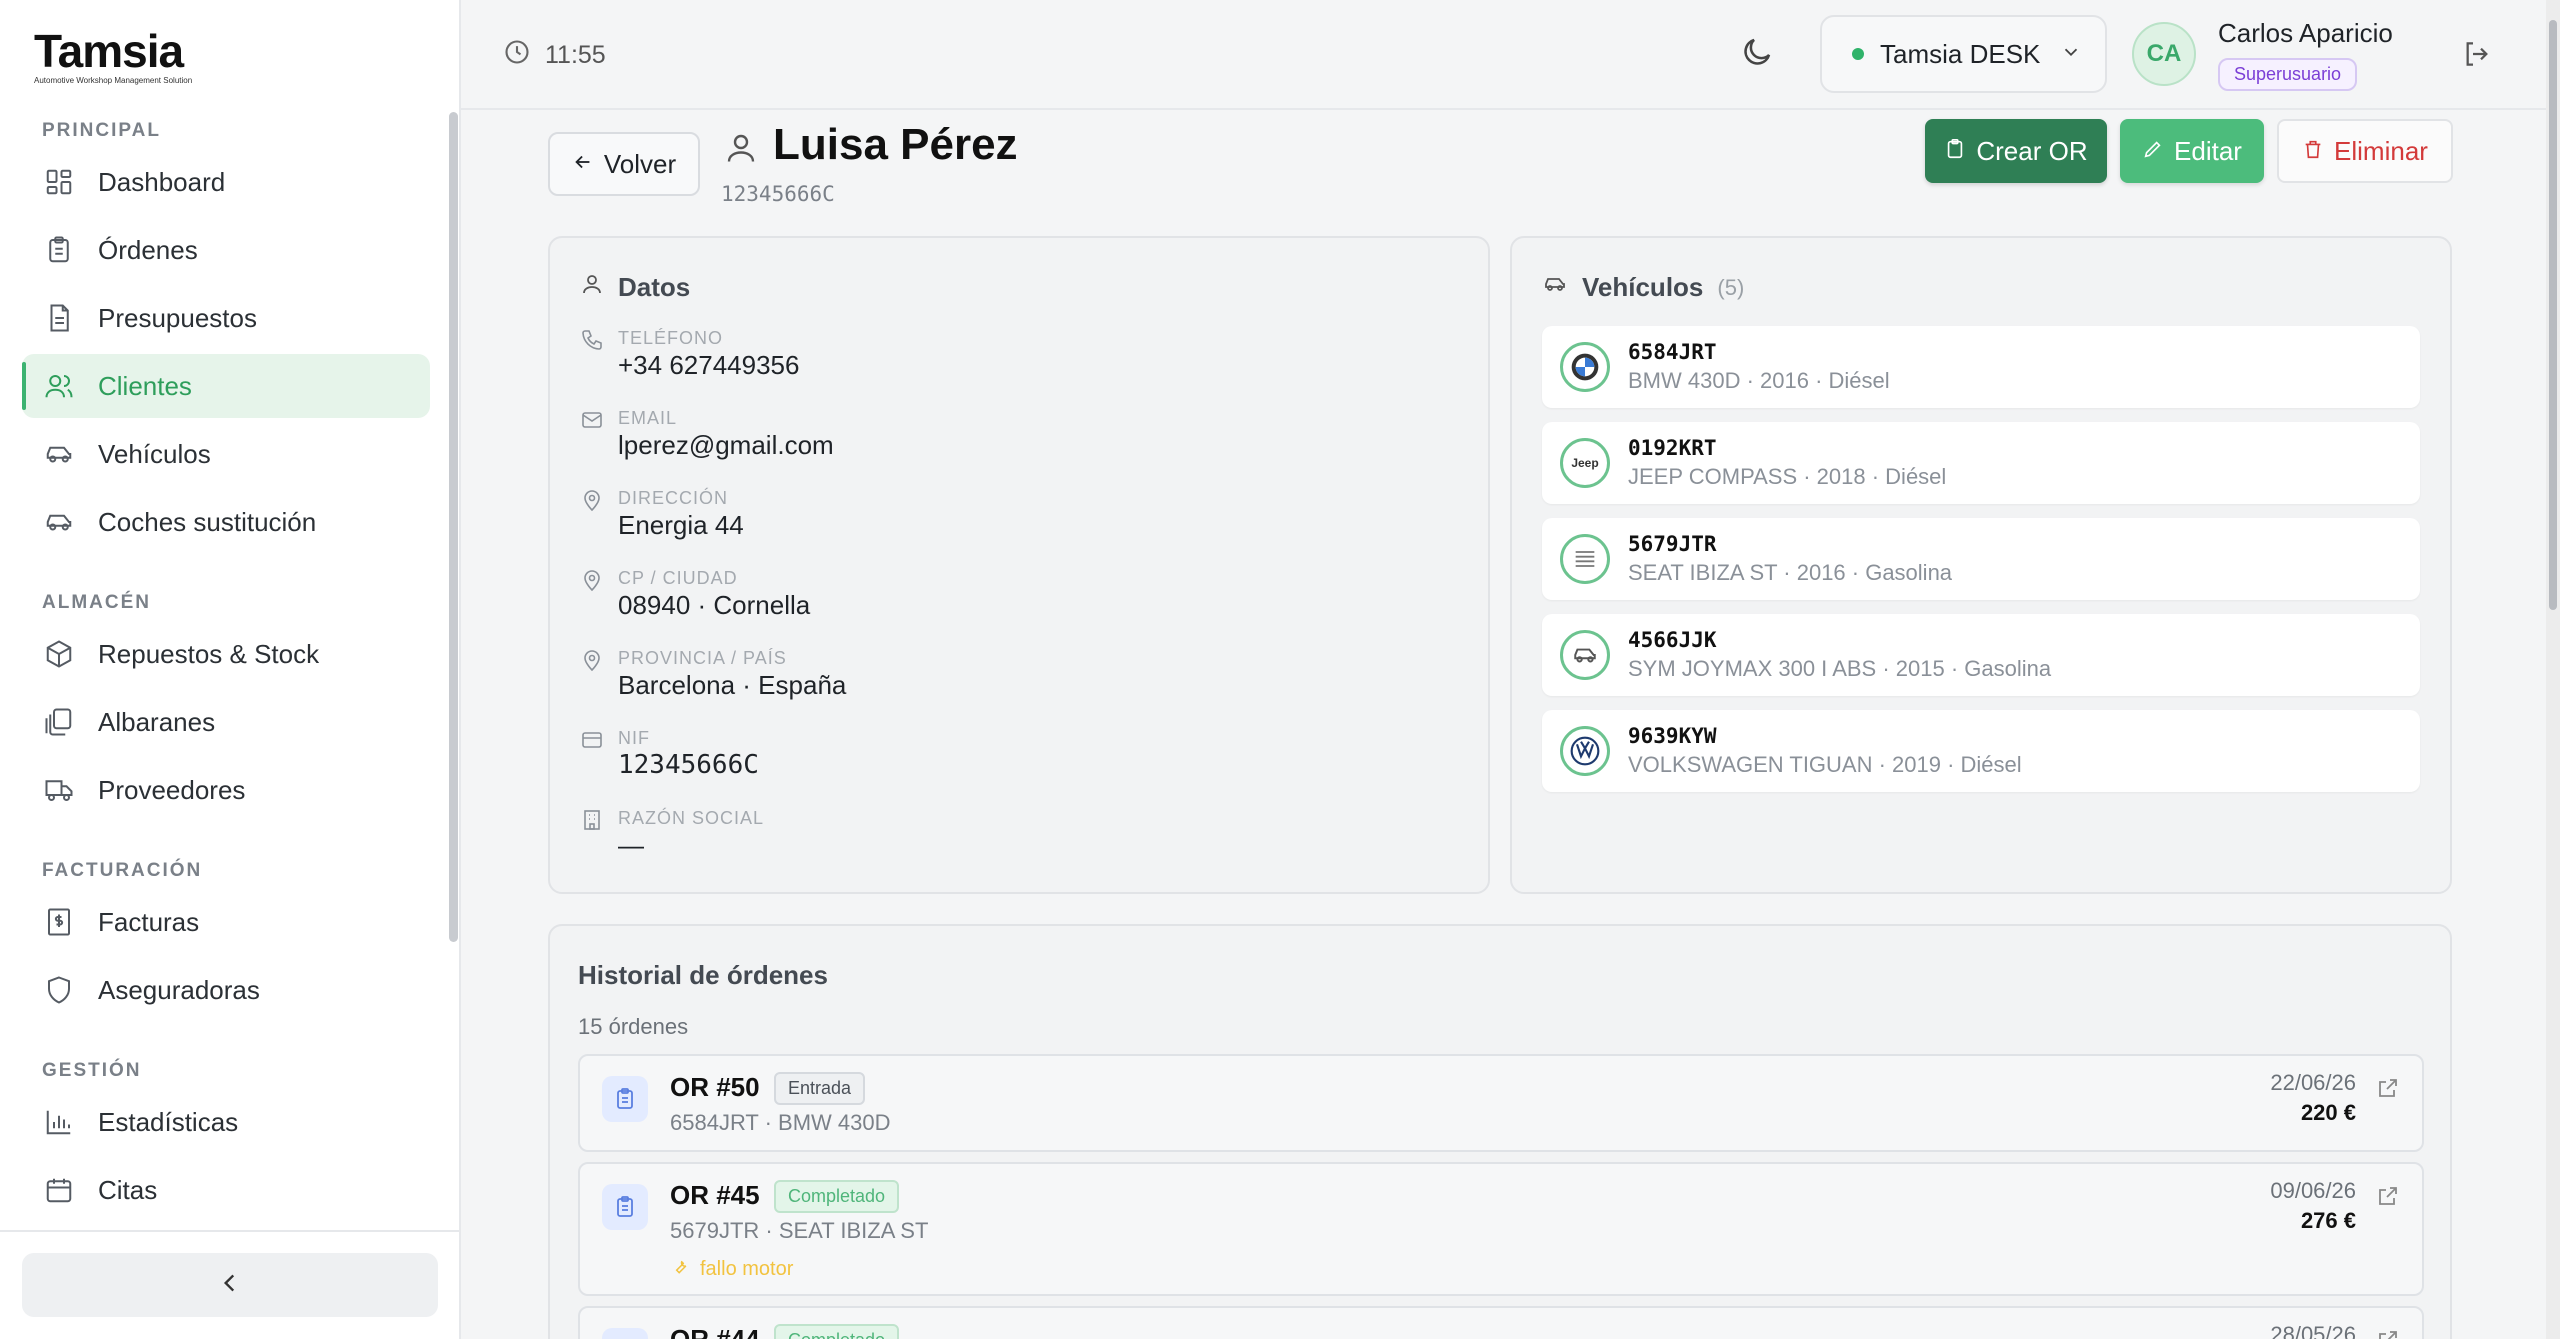 The image size is (2560, 1339). What do you see at coordinates (1963, 54) in the screenshot?
I see `workspace-selector: Tamsia DESK` at bounding box center [1963, 54].